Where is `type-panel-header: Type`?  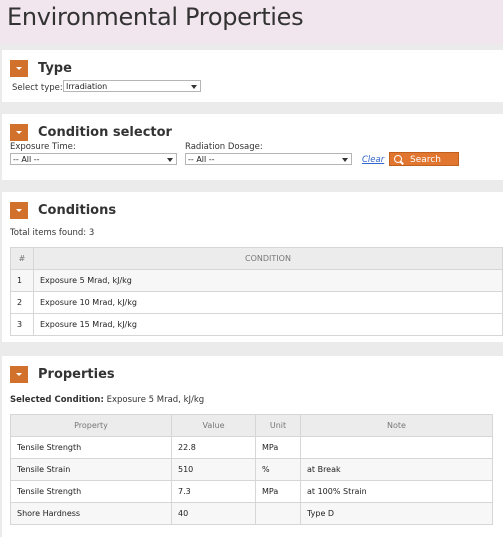 type-panel-header: Type is located at coordinates (41, 68).